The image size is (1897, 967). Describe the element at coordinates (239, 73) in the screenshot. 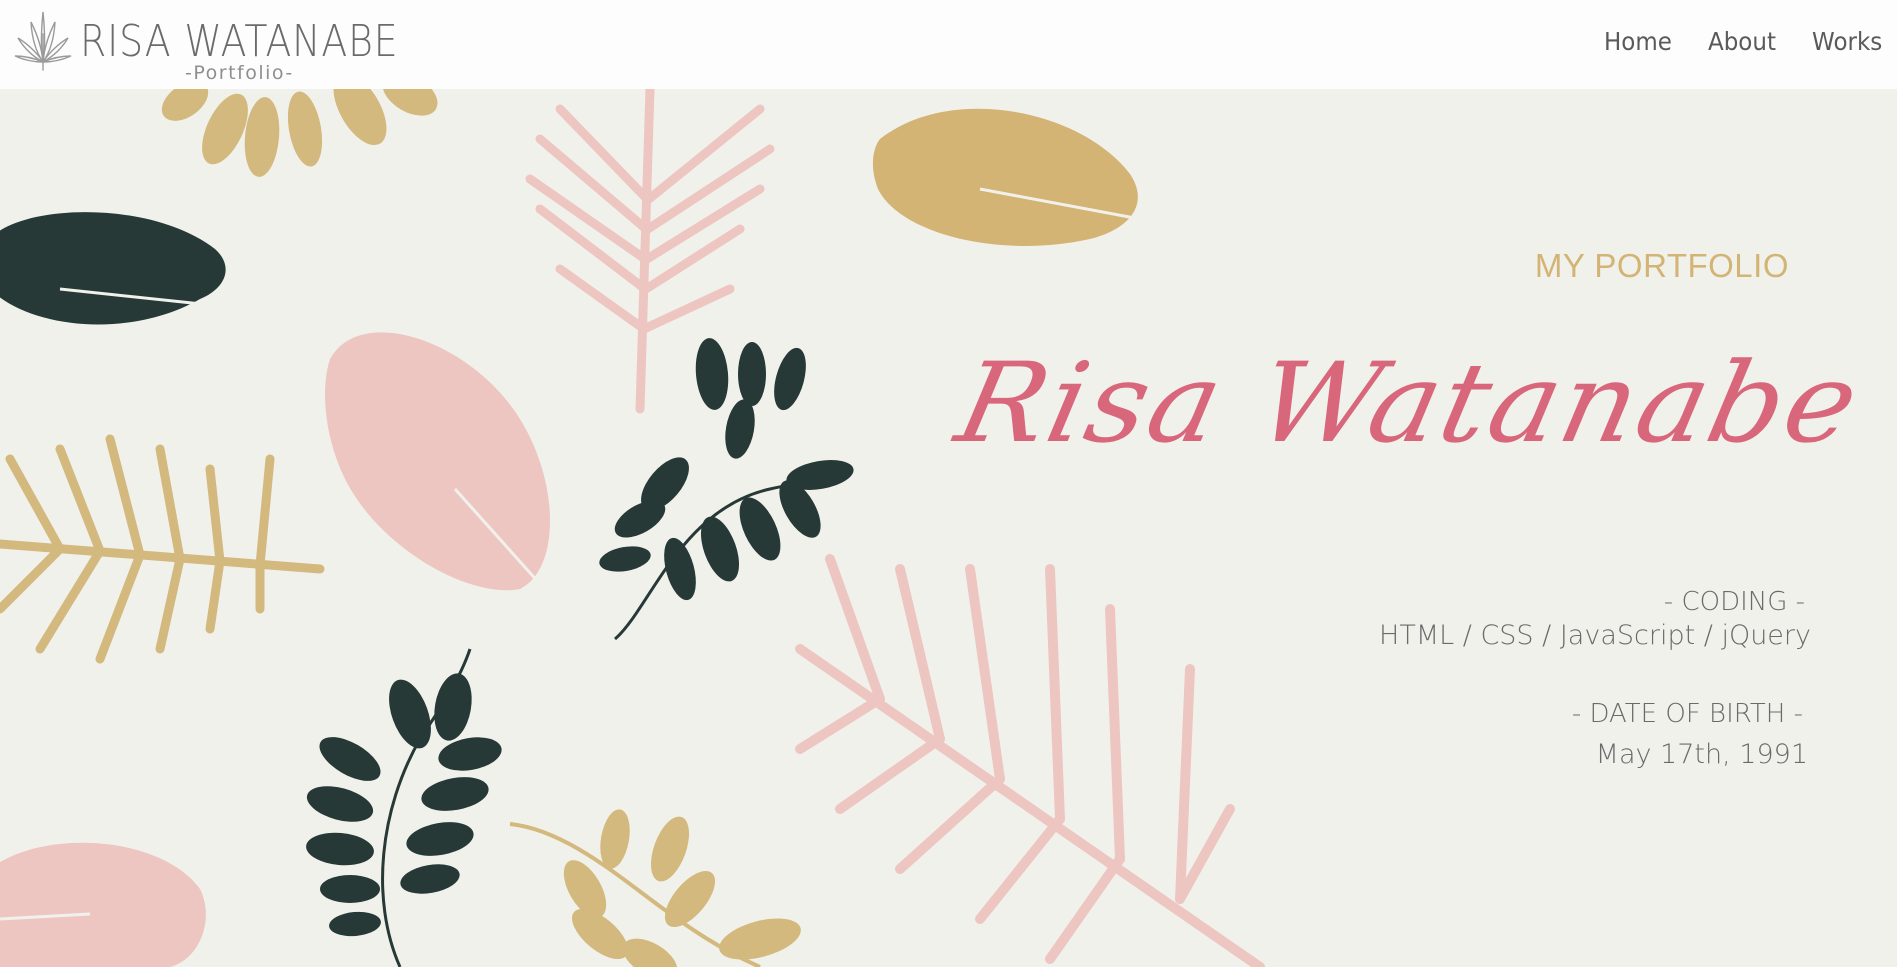

I see `logo-subtitle: -Portfolio-` at that location.